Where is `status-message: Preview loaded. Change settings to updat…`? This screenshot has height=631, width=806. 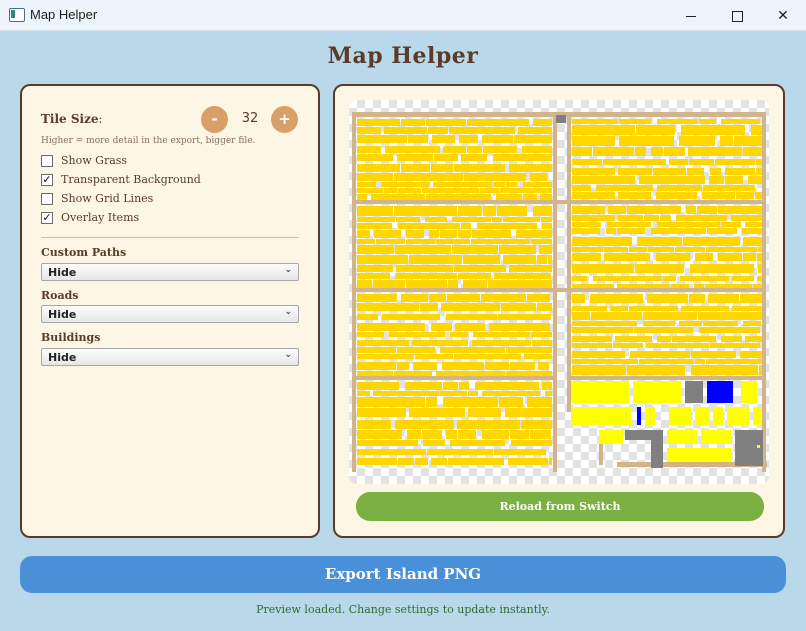
status-message: Preview loaded. Change settings to updat… is located at coordinates (403, 609).